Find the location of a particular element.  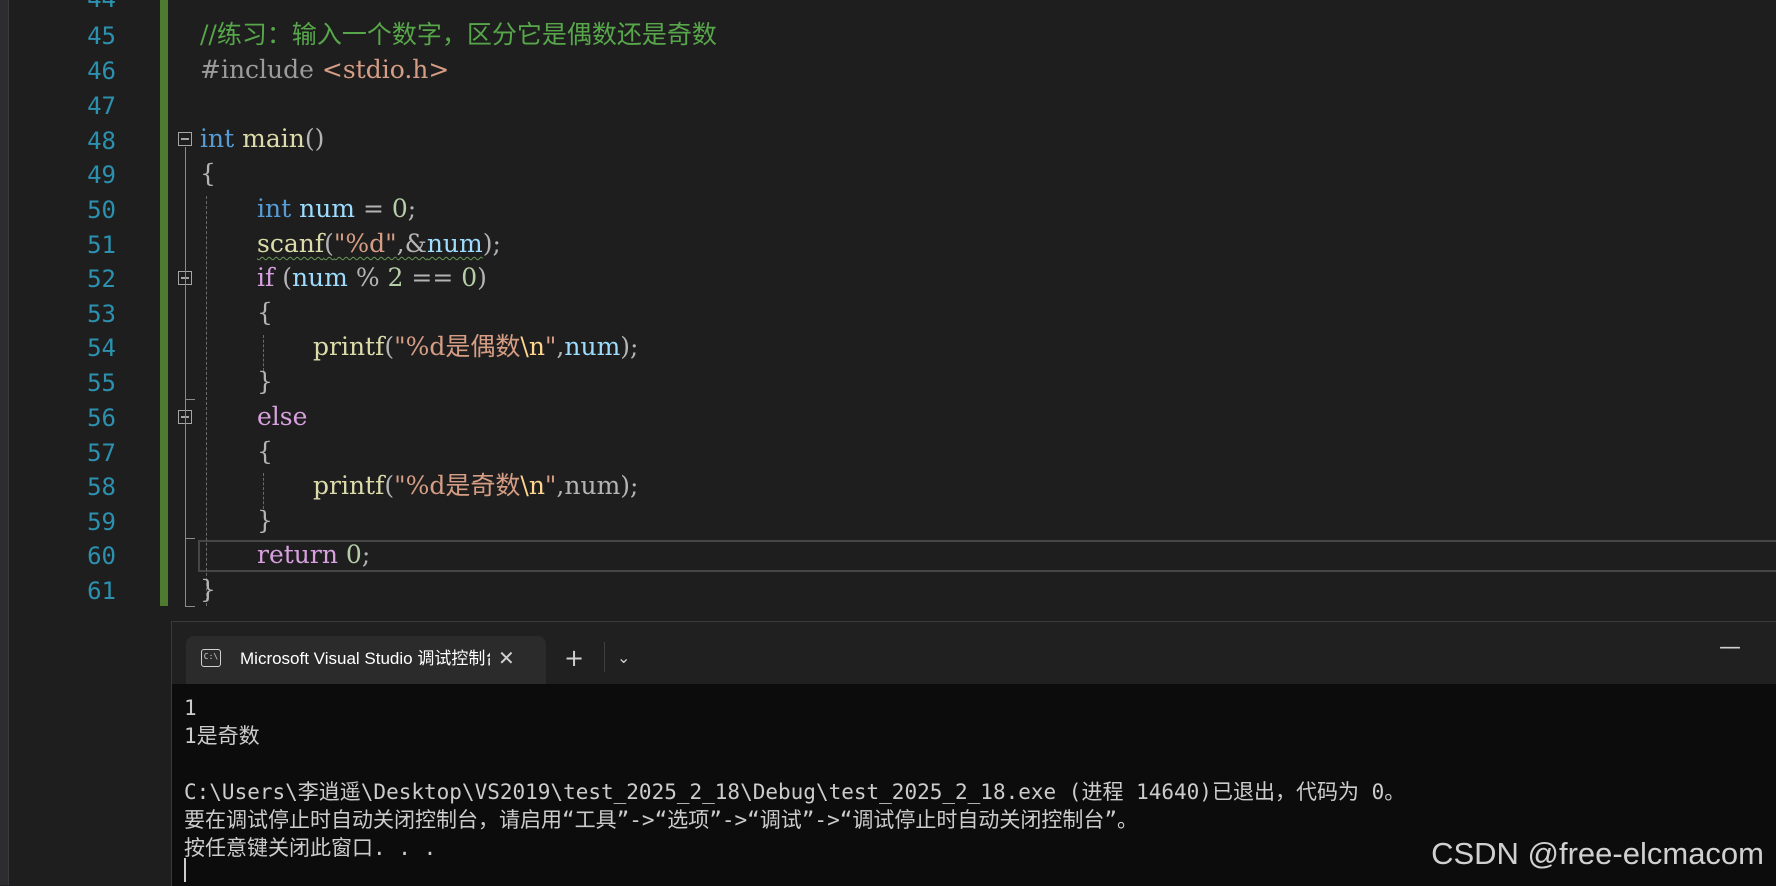

line-number: 49 is located at coordinates (101, 175).